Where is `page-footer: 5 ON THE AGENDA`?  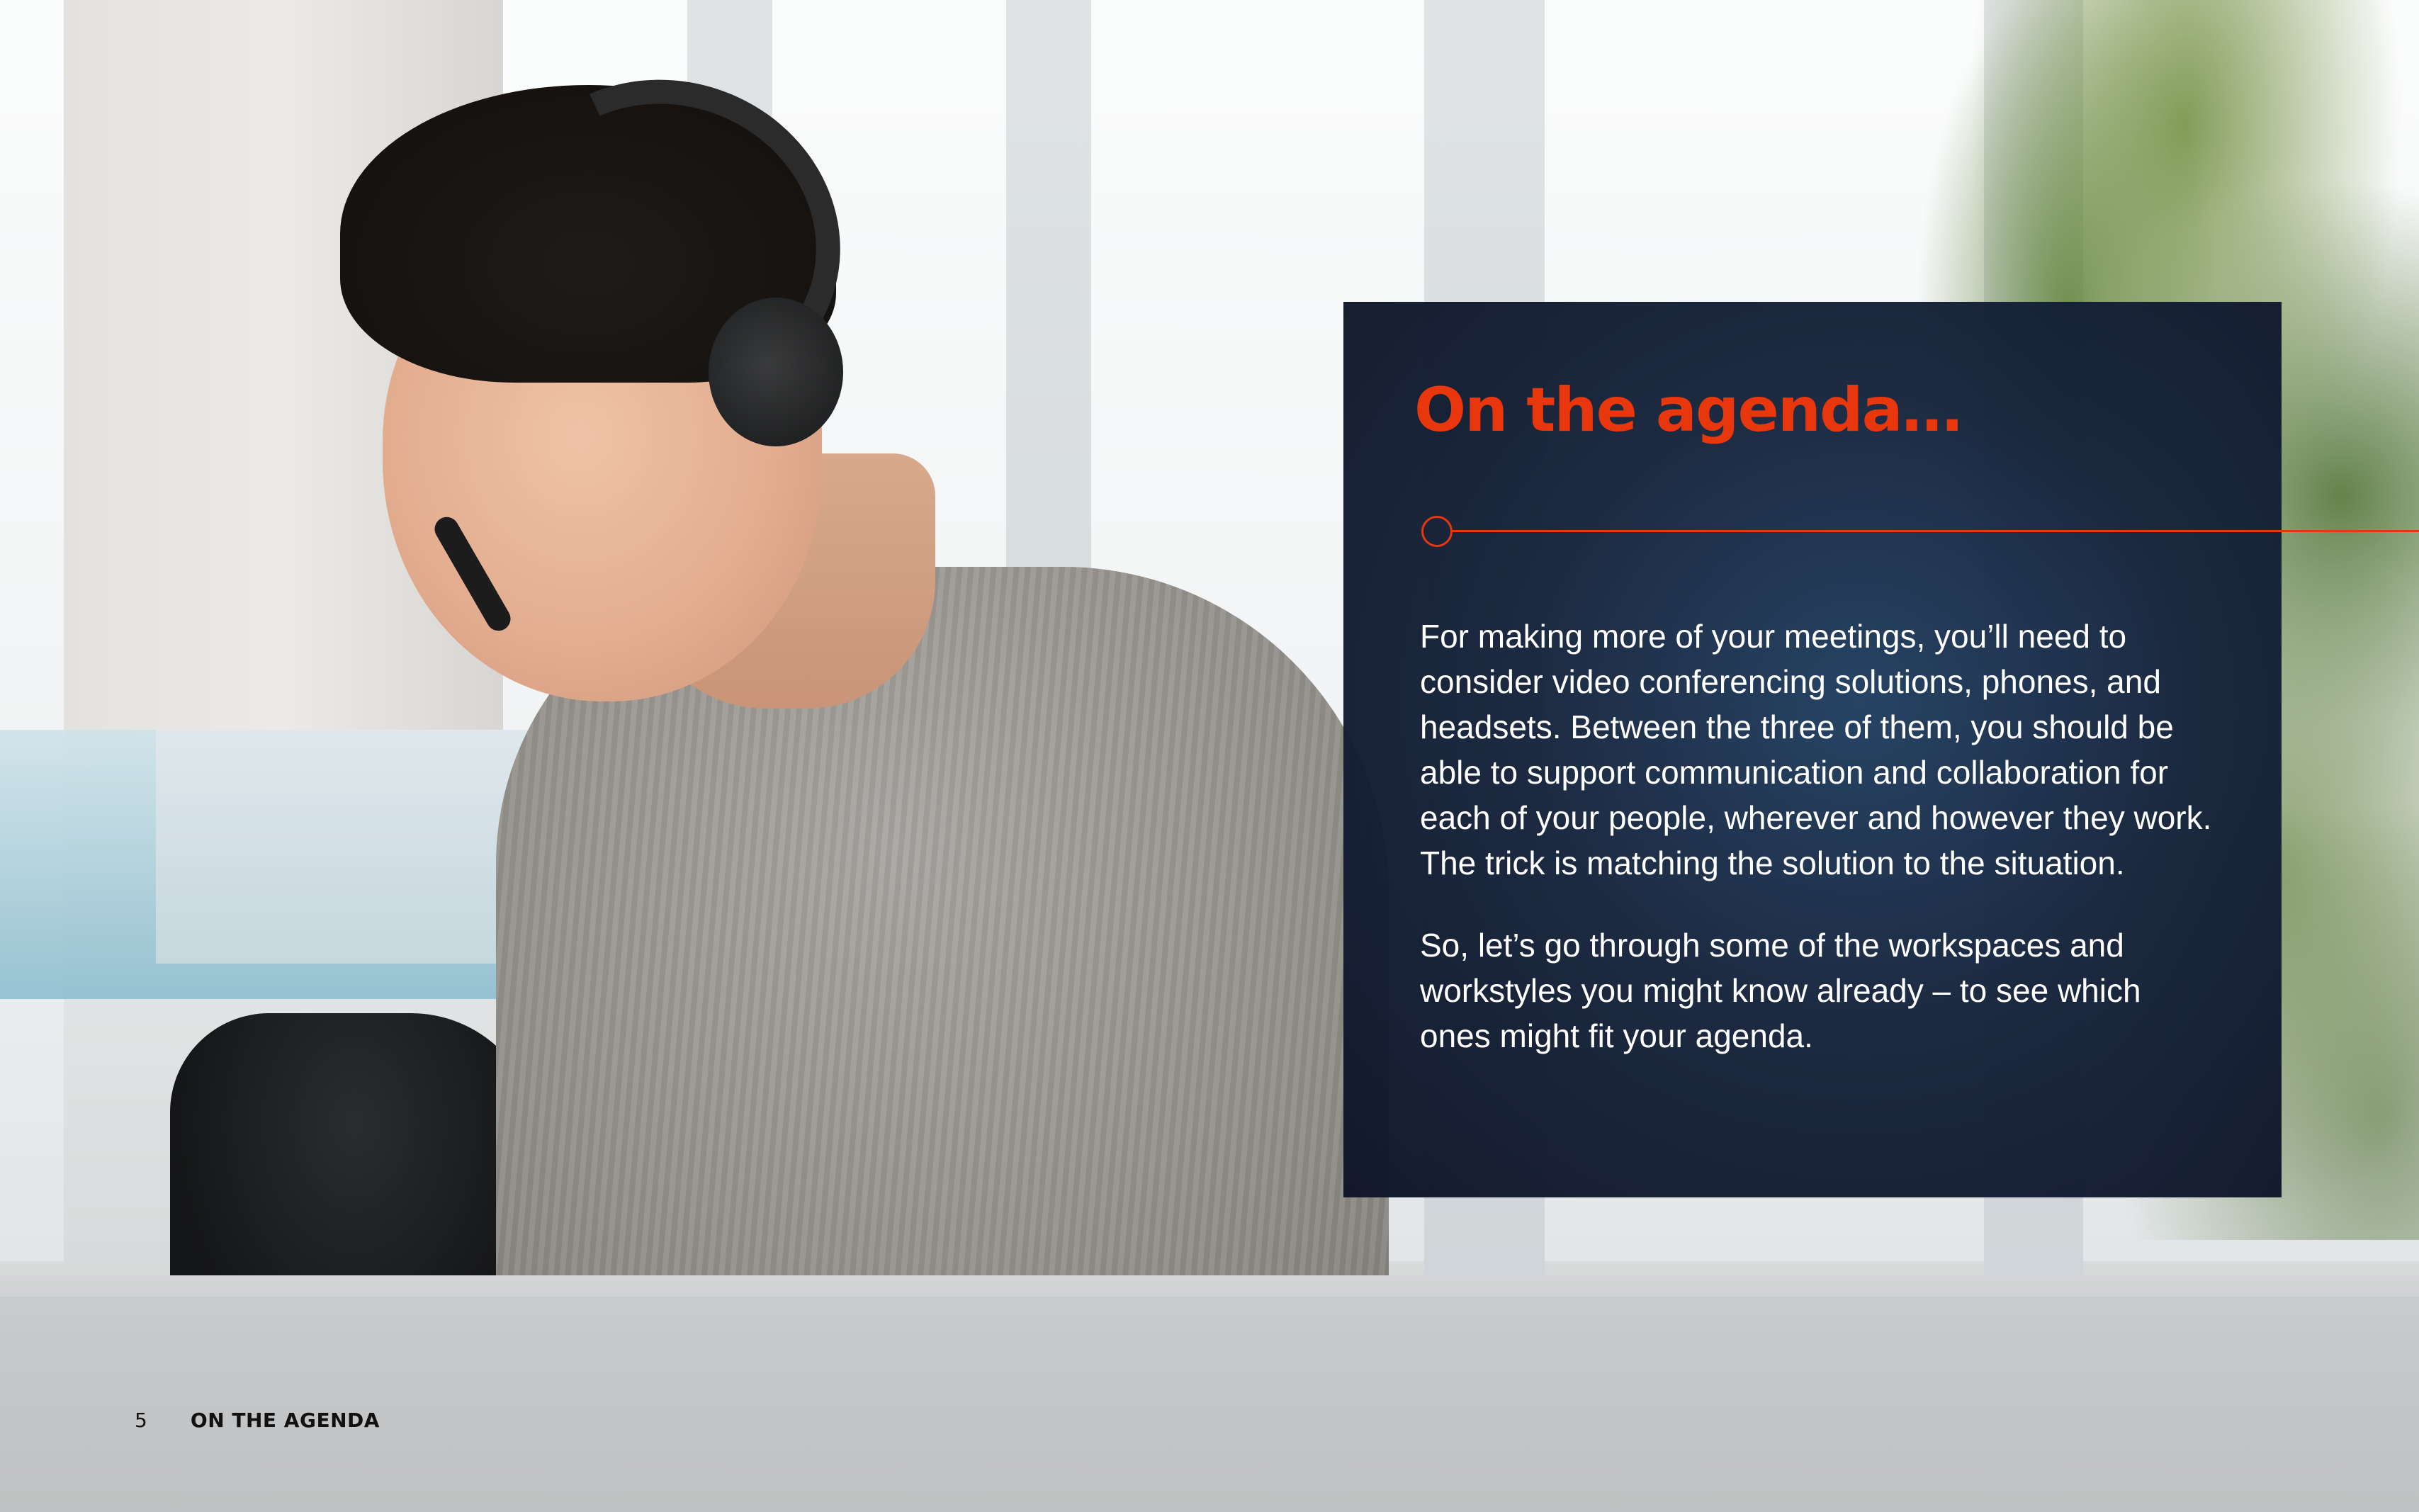 page-footer: 5 ON THE AGENDA is located at coordinates (257, 1420).